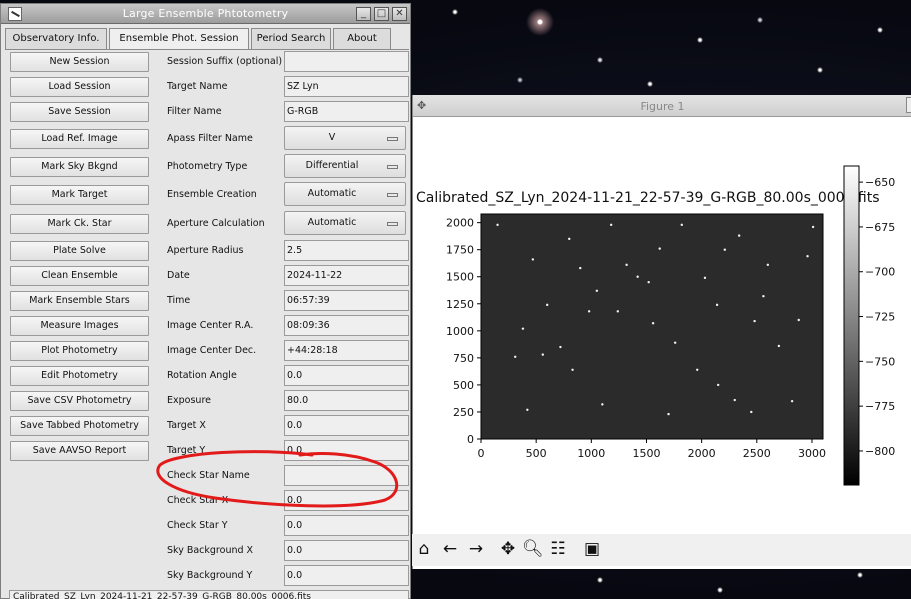  I want to click on x-tick-label: 500, so click(536, 453).